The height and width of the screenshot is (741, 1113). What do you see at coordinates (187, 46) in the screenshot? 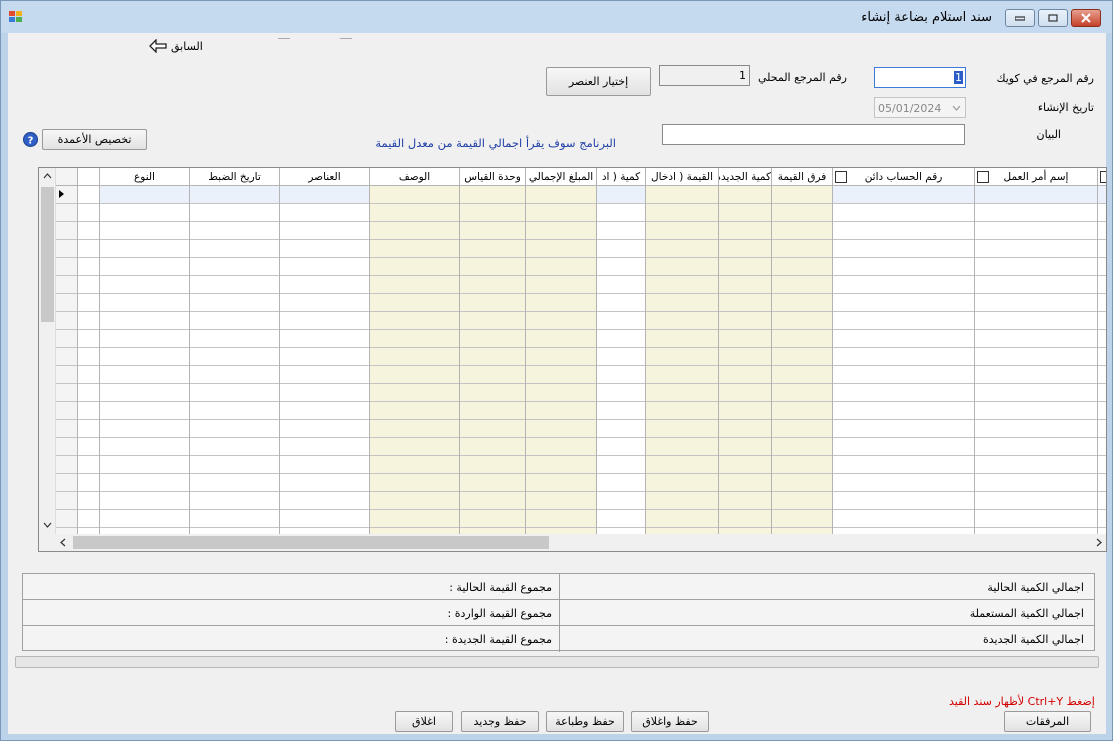
I see `back-label: السابق` at bounding box center [187, 46].